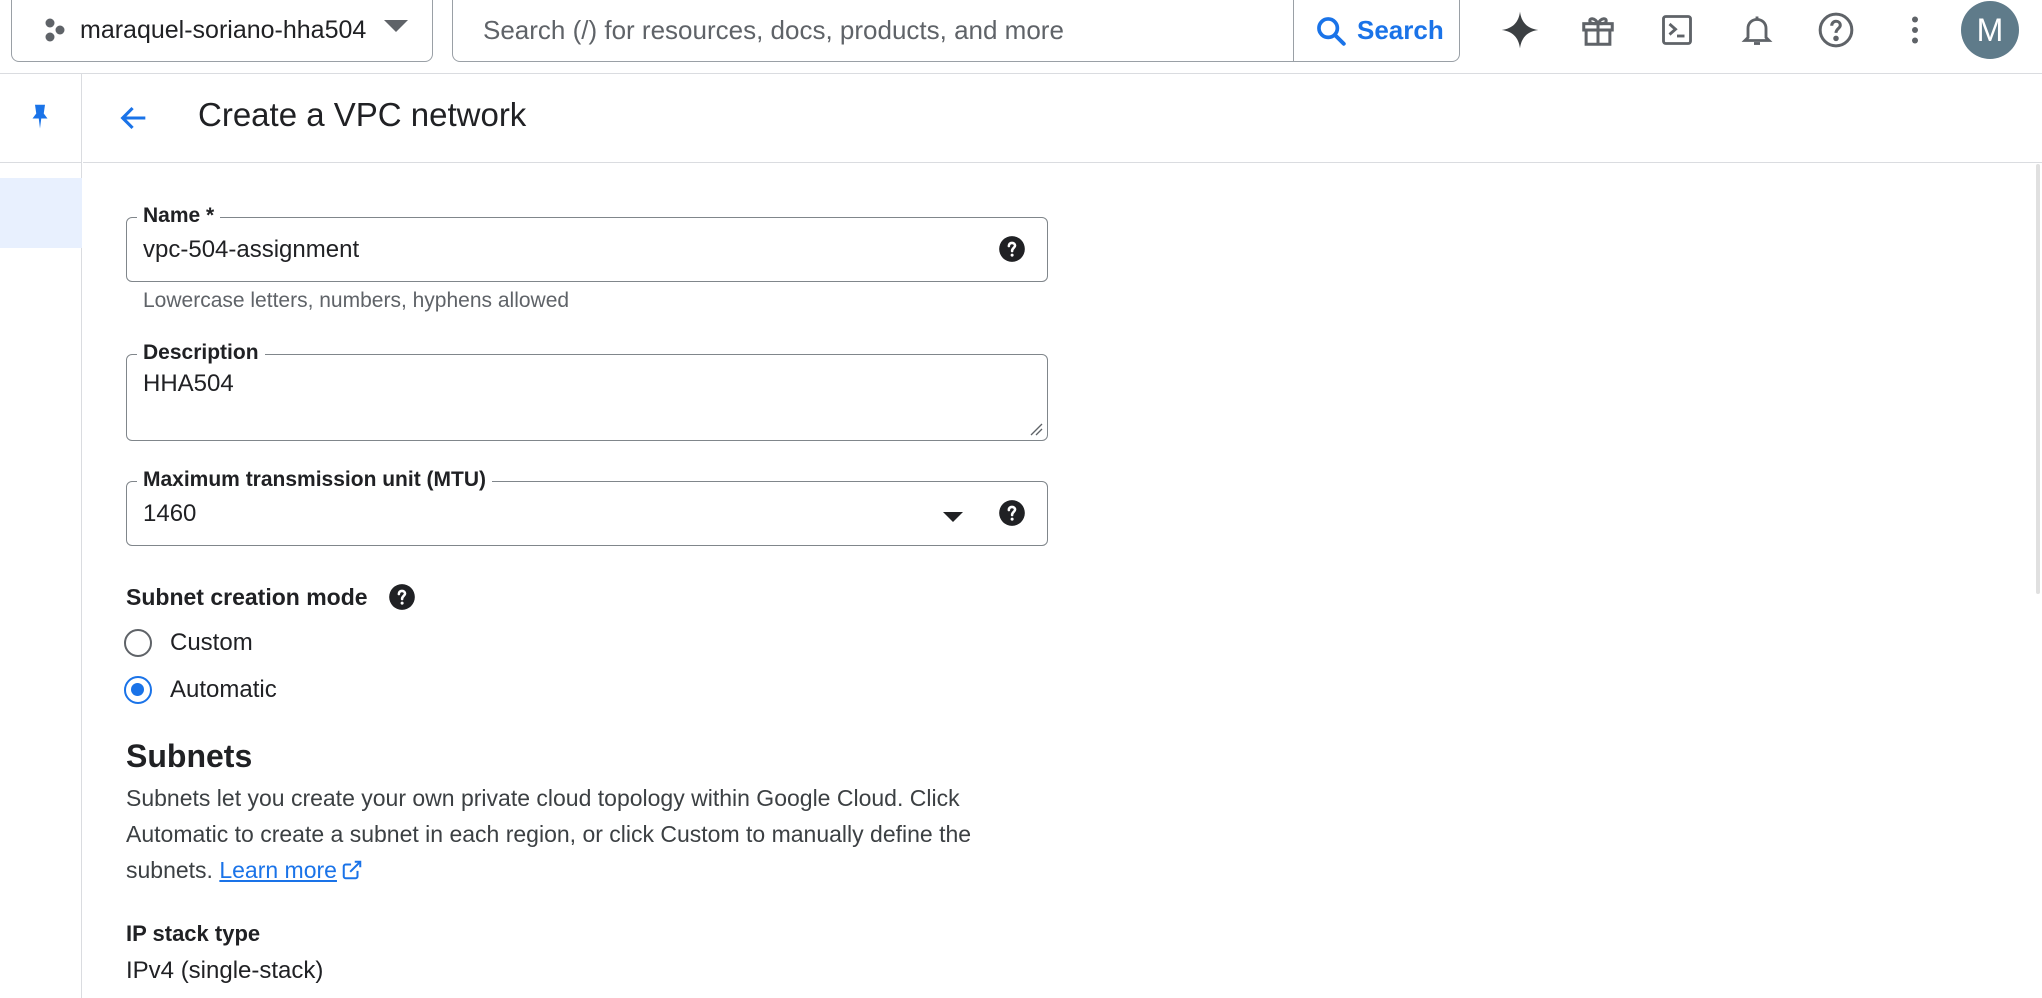 This screenshot has width=2042, height=998. I want to click on gemini-button, so click(1520, 30).